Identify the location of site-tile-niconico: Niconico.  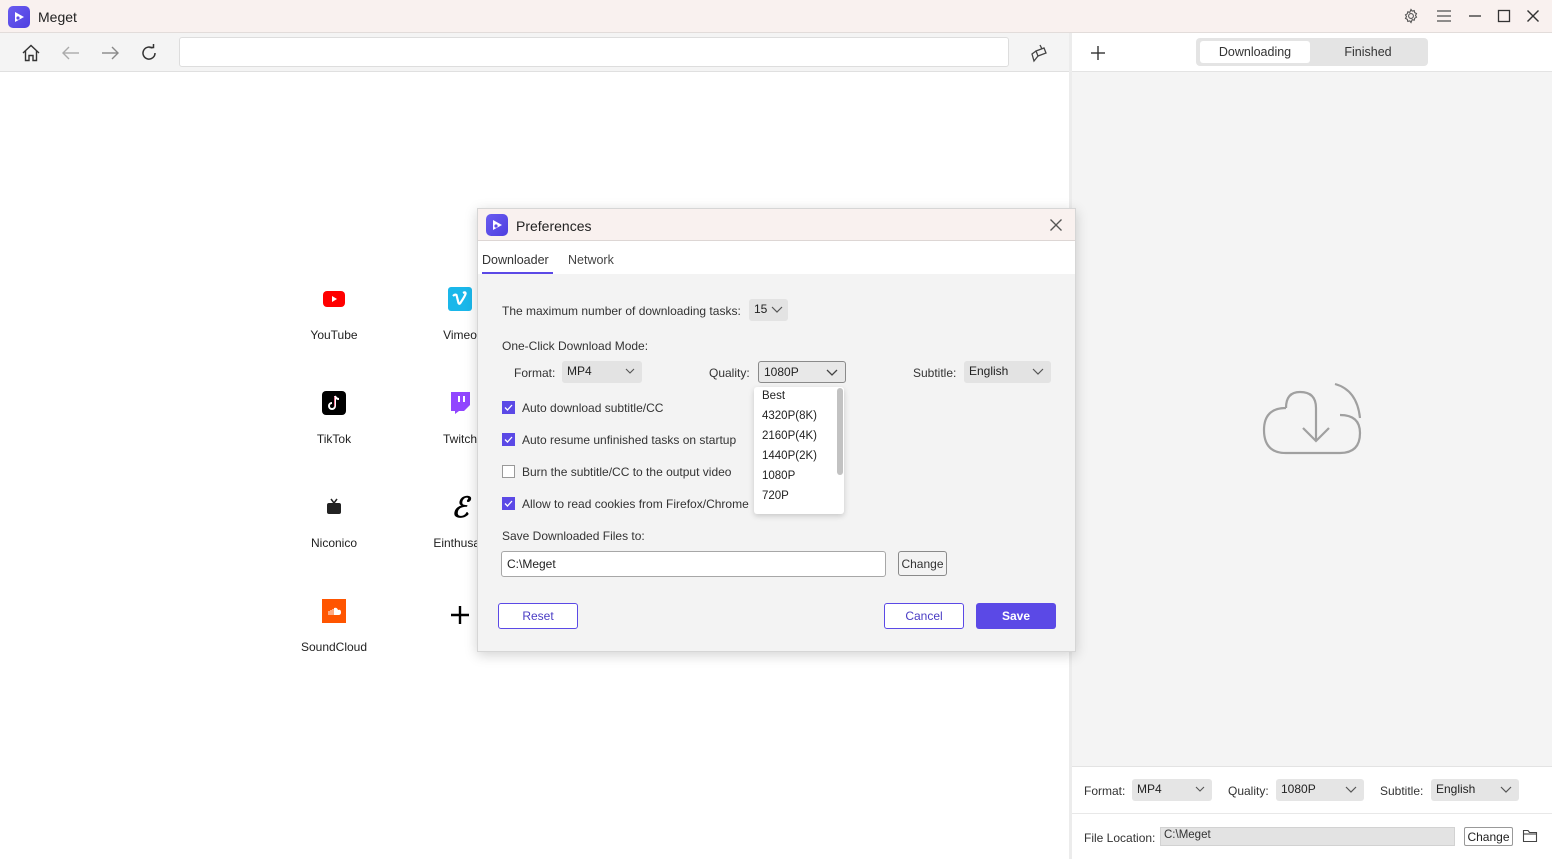
(334, 539).